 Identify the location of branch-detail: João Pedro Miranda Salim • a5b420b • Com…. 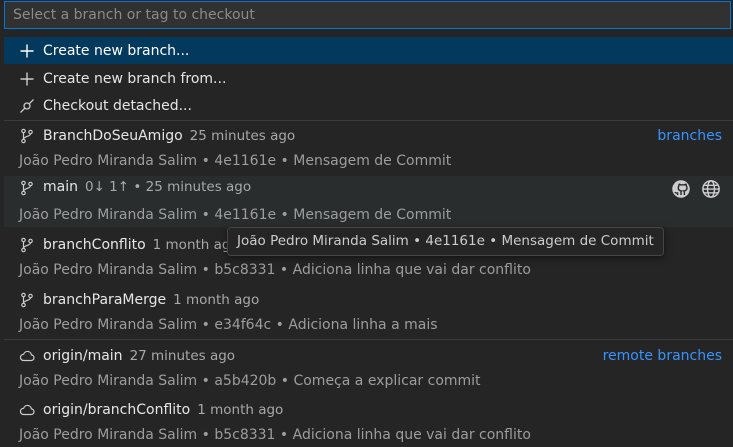
(250, 381).